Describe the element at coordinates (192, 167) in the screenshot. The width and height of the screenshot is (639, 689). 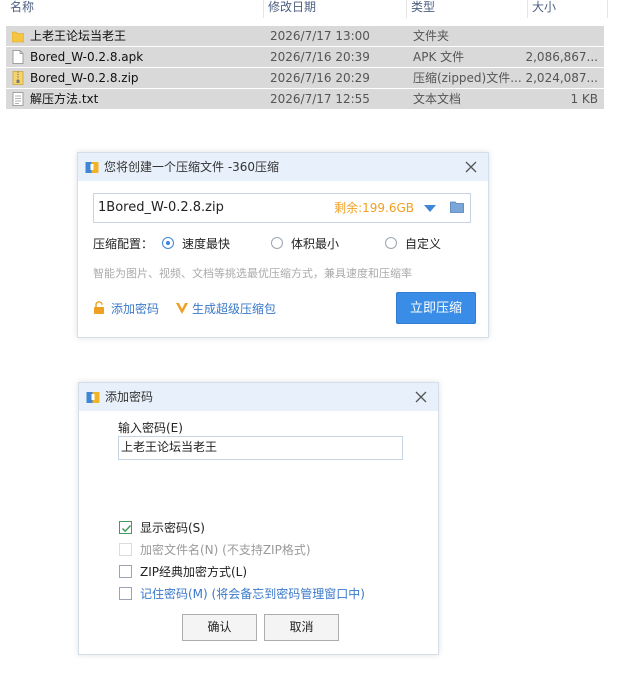
I see `compress-dialog-title: 您将创建一个压缩文件 -360压缩` at that location.